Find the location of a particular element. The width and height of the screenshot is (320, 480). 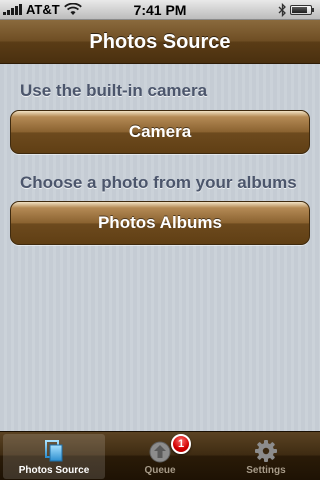

bluetooth-icon is located at coordinates (282, 10).